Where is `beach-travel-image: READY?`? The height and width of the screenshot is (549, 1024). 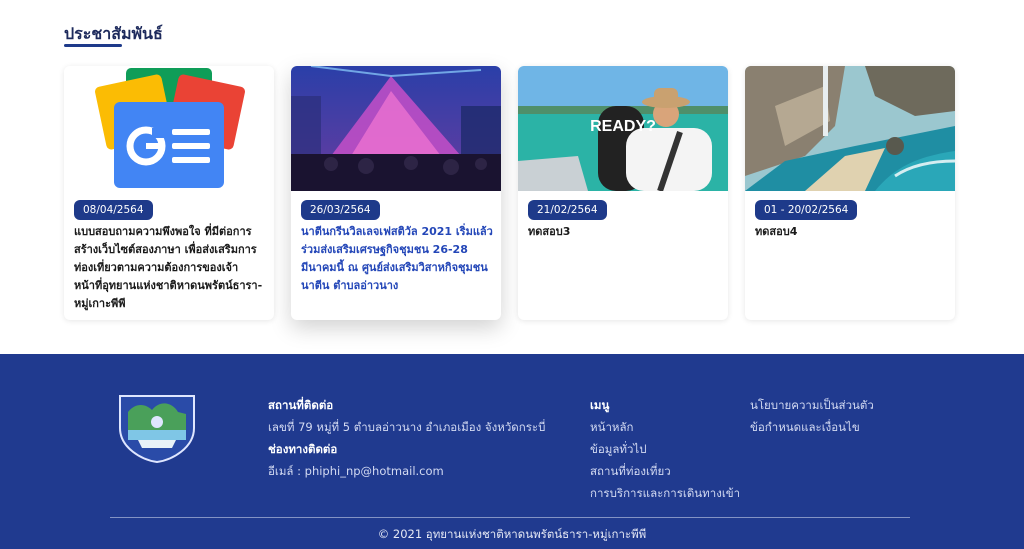
beach-travel-image: READY? is located at coordinates (623, 128).